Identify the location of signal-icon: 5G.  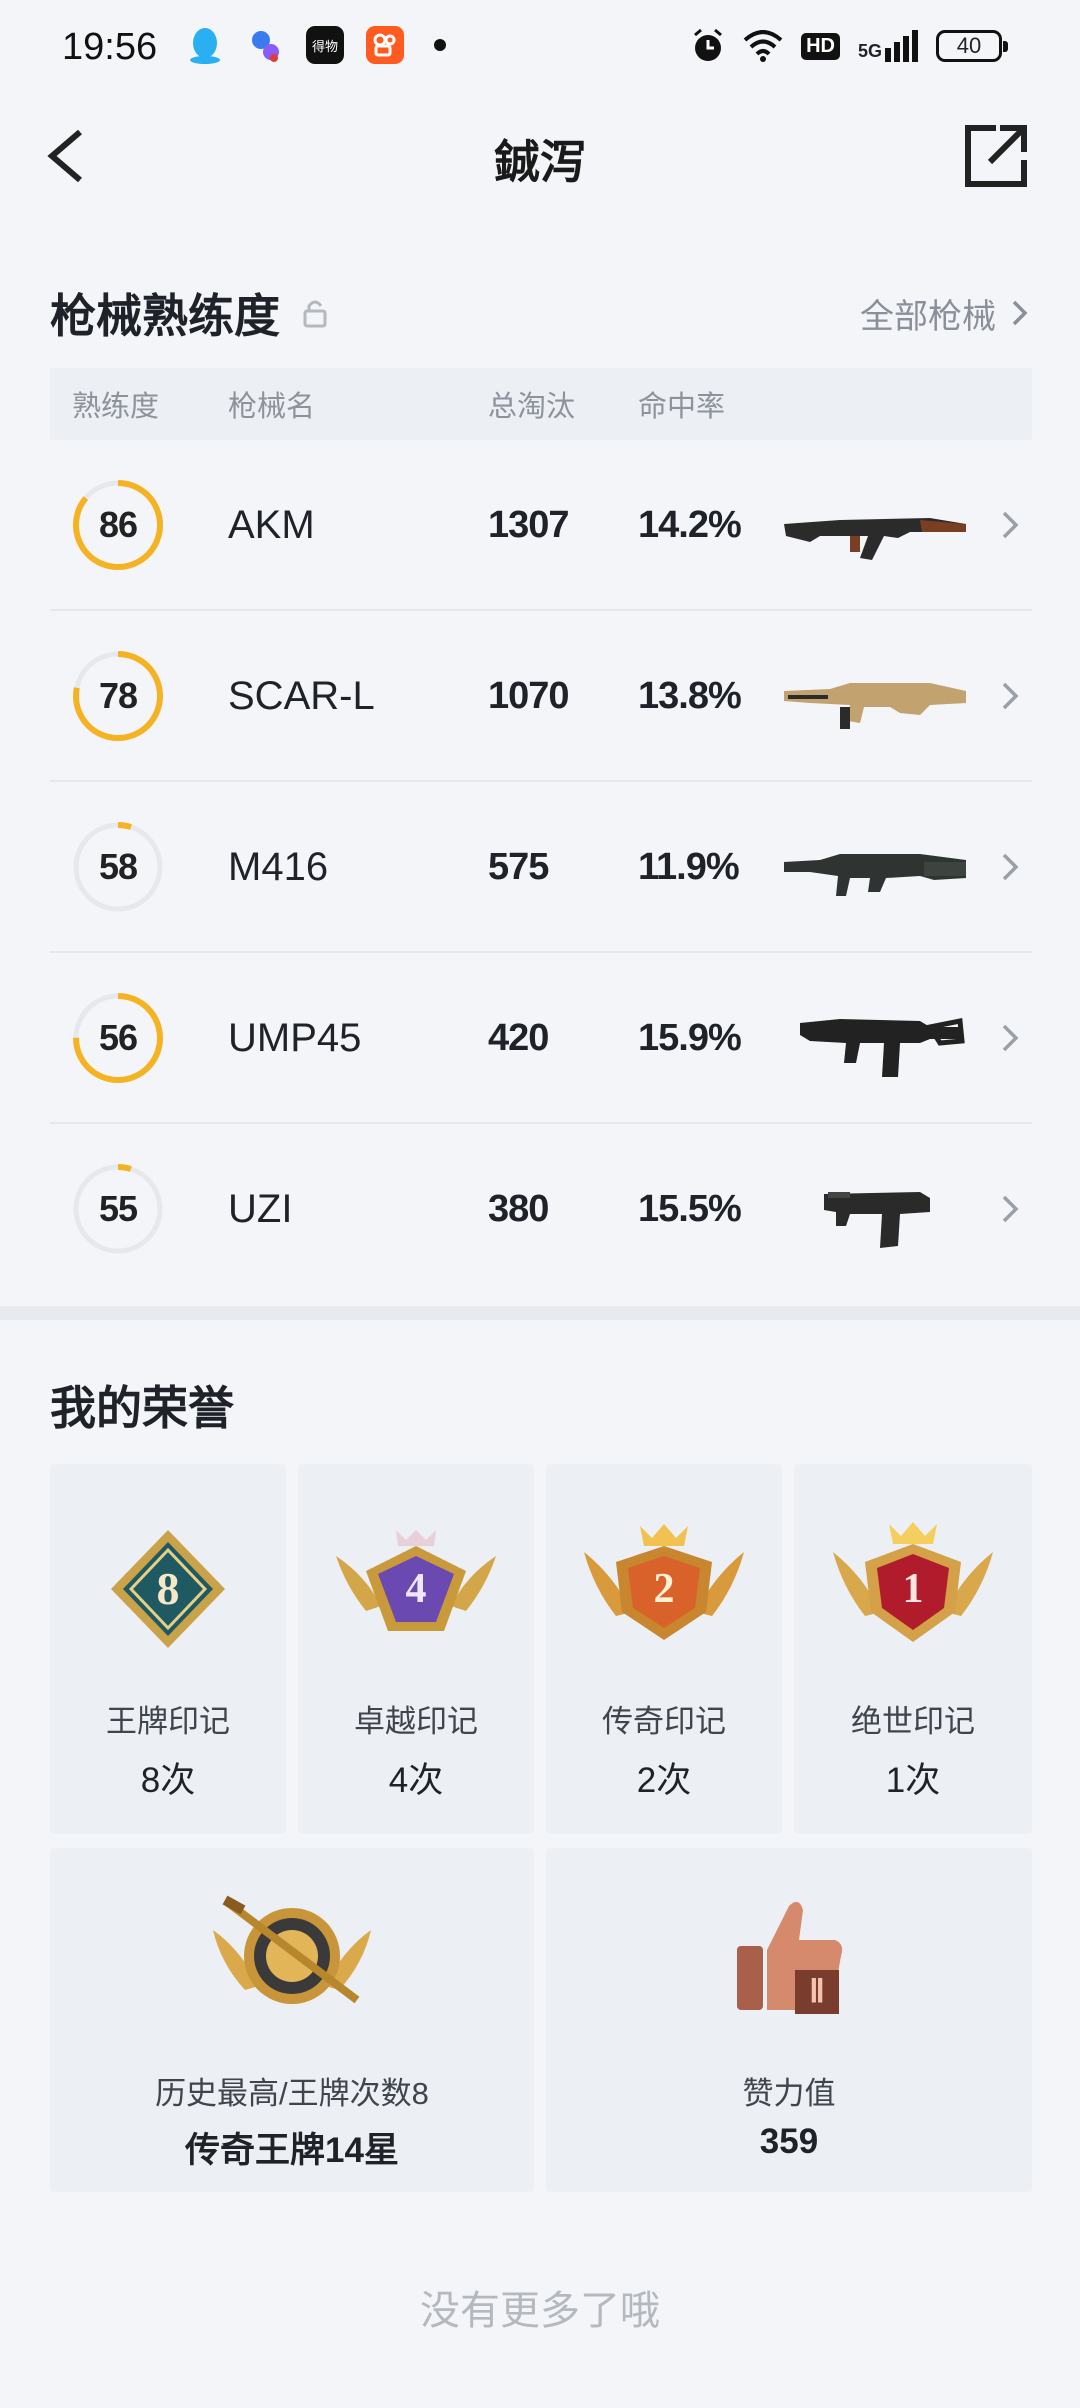
(888, 46).